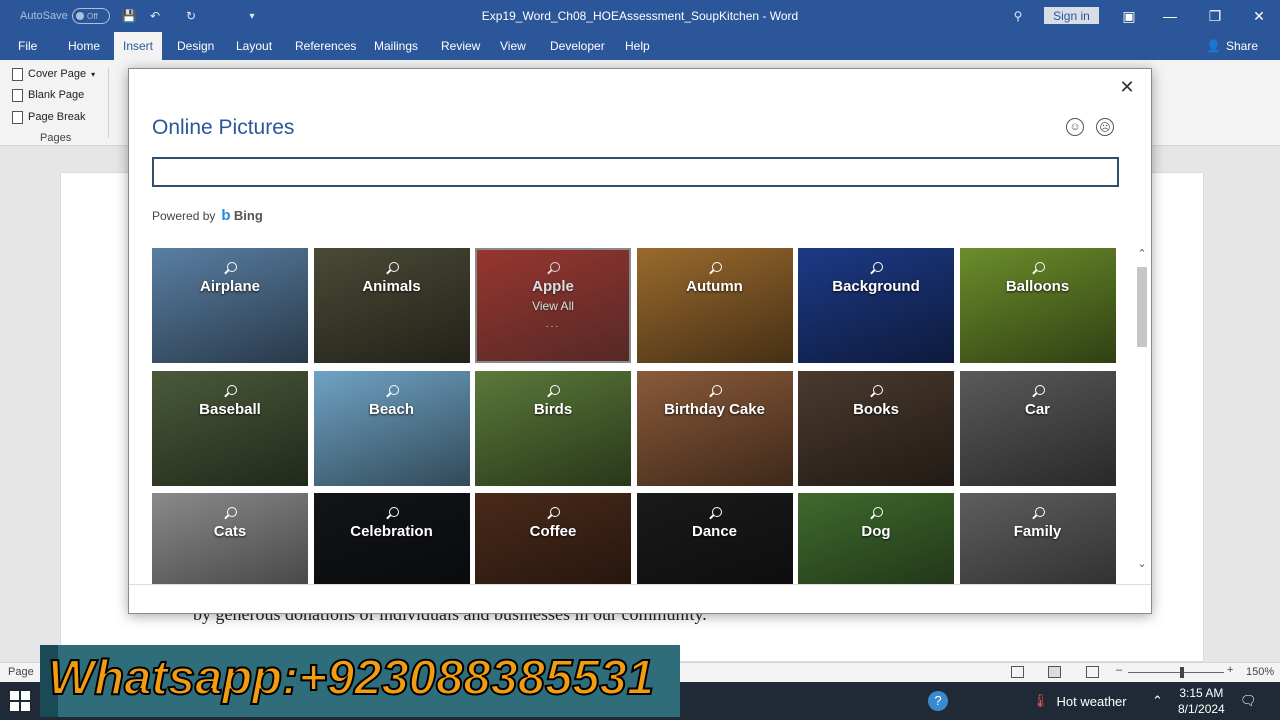  I want to click on quick-access-dropdown-icon: ▾, so click(252, 16).